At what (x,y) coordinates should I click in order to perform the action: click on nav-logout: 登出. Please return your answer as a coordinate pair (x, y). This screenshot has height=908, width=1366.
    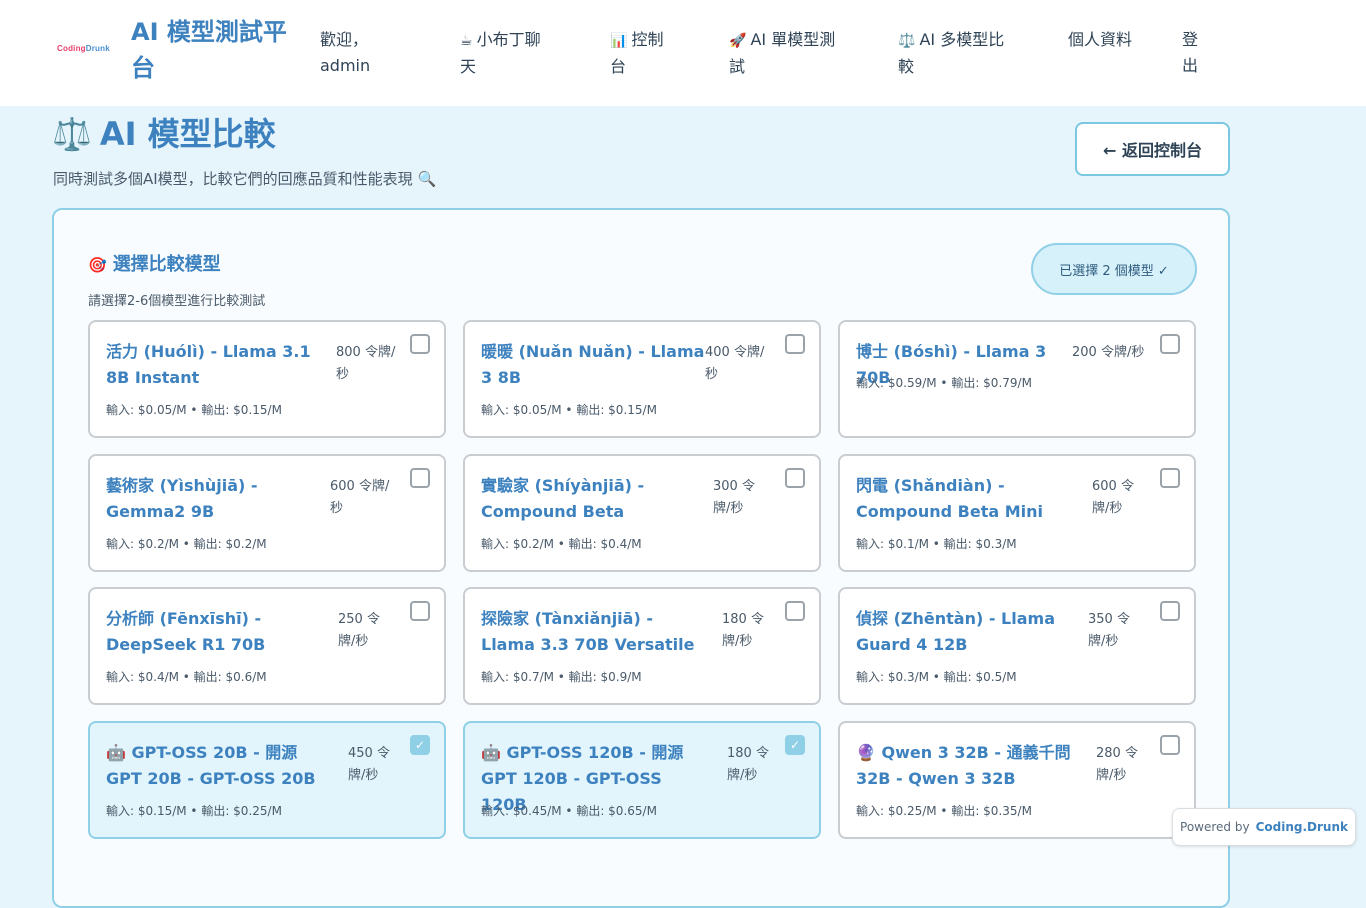
    Looking at the image, I should click on (1193, 53).